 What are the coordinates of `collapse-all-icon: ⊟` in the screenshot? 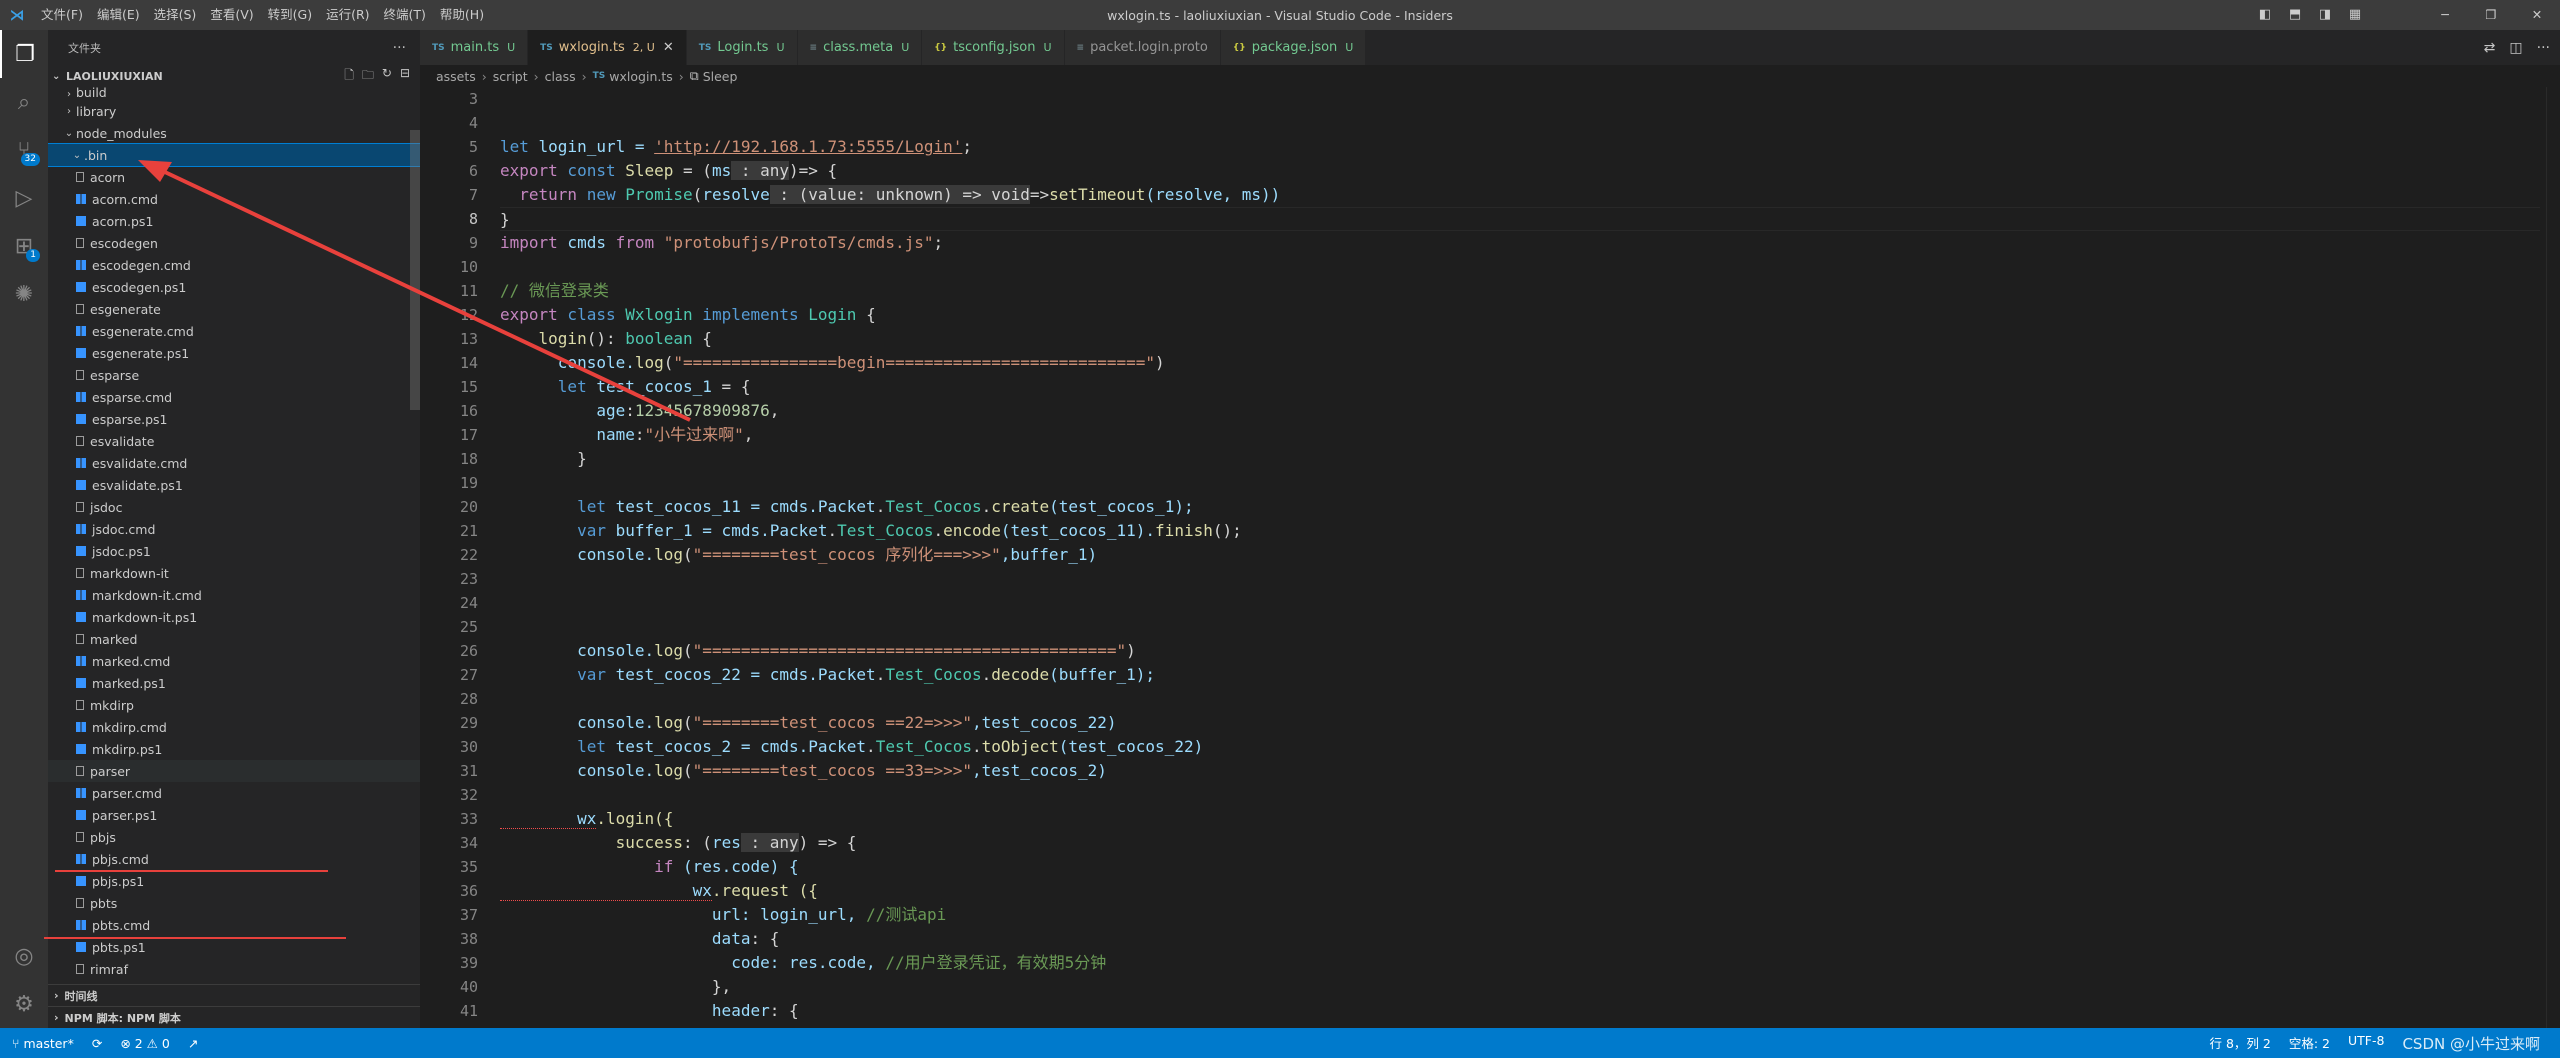 It's located at (405, 76).